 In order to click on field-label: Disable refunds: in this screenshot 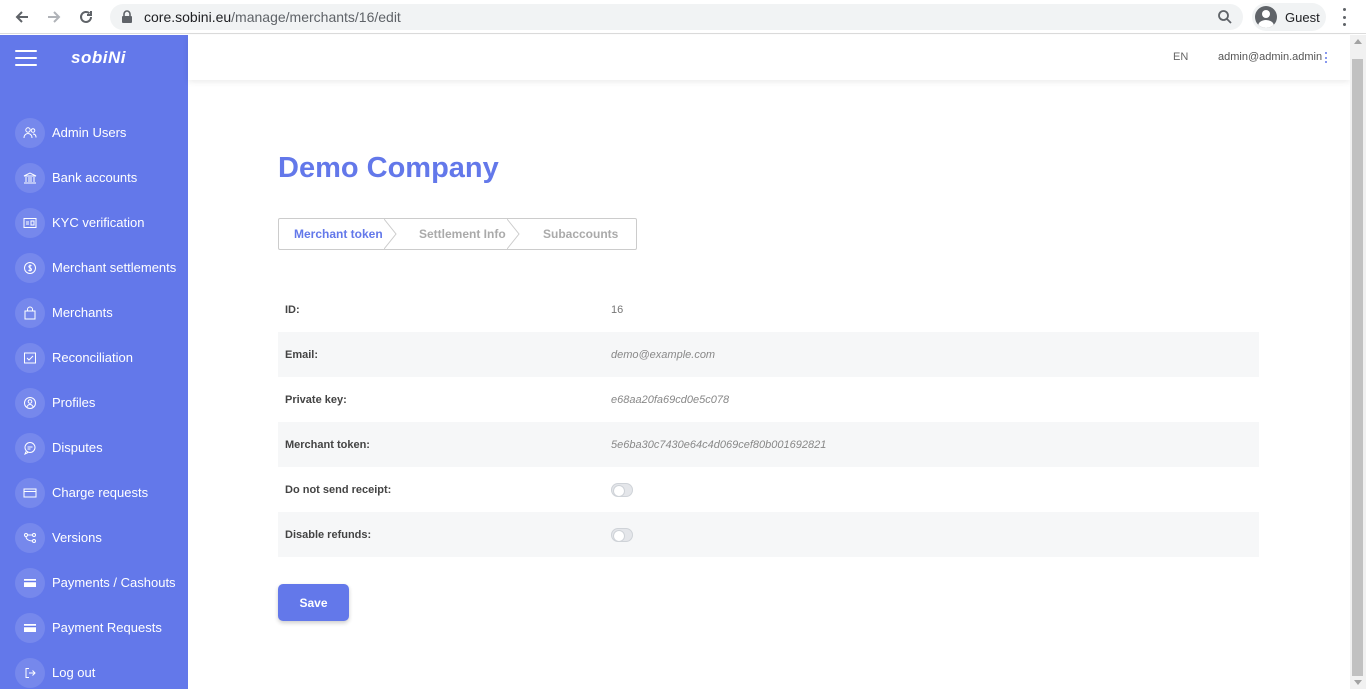, I will do `click(328, 534)`.